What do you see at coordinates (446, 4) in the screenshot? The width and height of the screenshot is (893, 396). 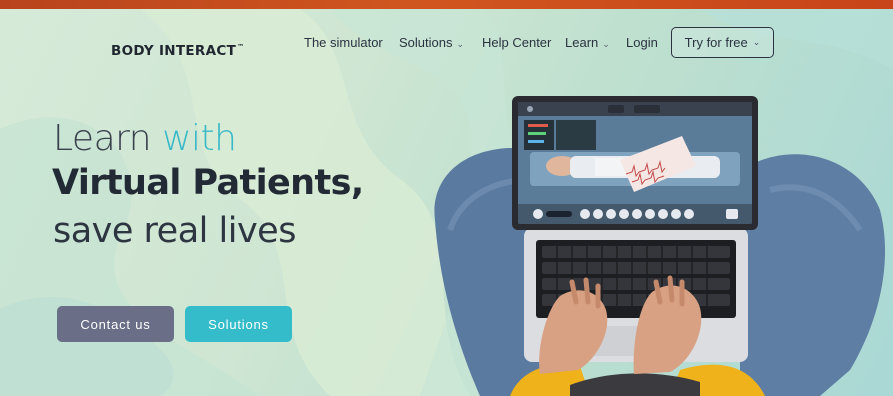 I see `top-strip` at bounding box center [446, 4].